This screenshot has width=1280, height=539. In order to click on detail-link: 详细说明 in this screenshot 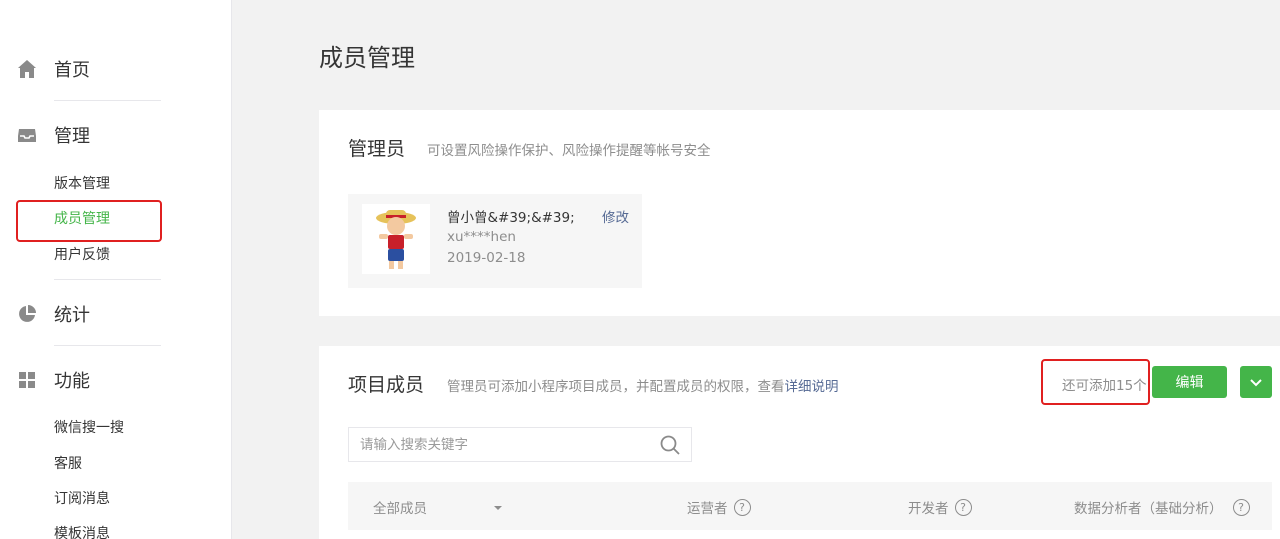, I will do `click(812, 387)`.